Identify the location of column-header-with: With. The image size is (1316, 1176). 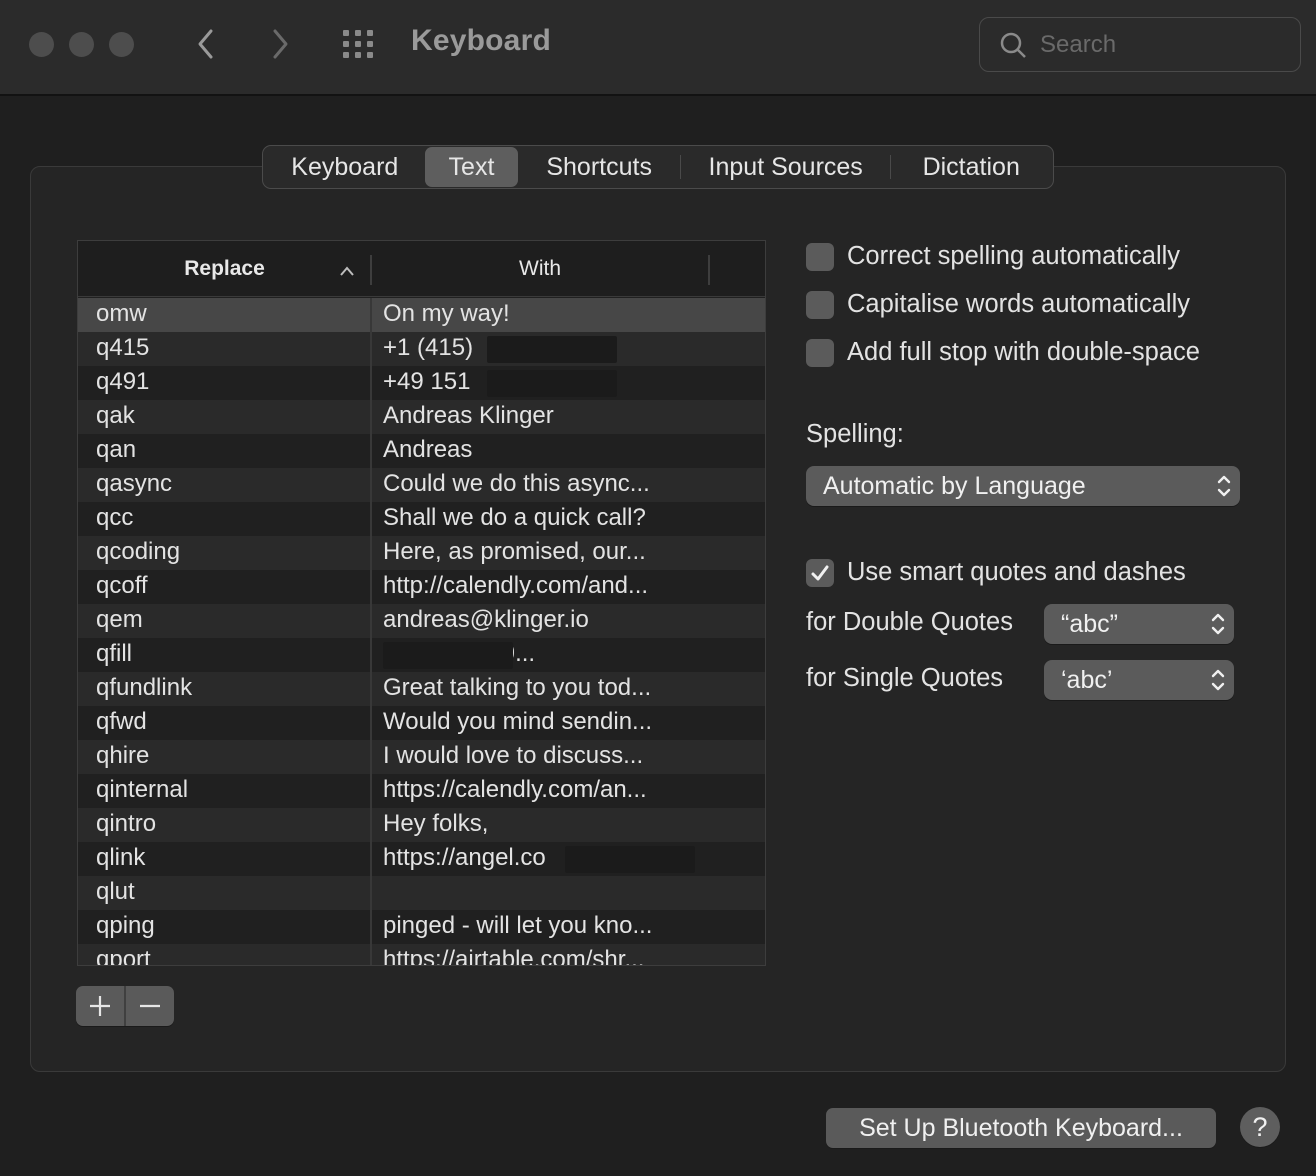
(540, 269).